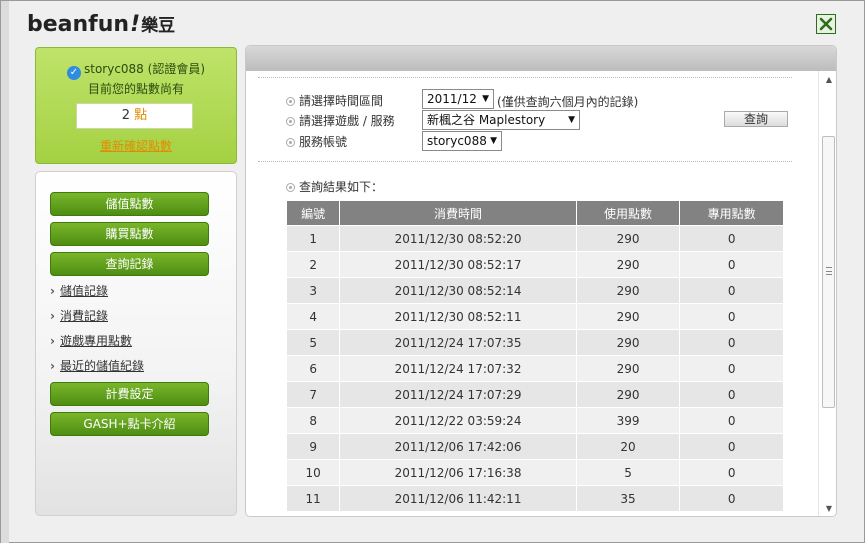 This screenshot has width=865, height=543. Describe the element at coordinates (568, 102) in the screenshot. I see `period-hint: (僅供查詢六個月內的記錄)` at that location.